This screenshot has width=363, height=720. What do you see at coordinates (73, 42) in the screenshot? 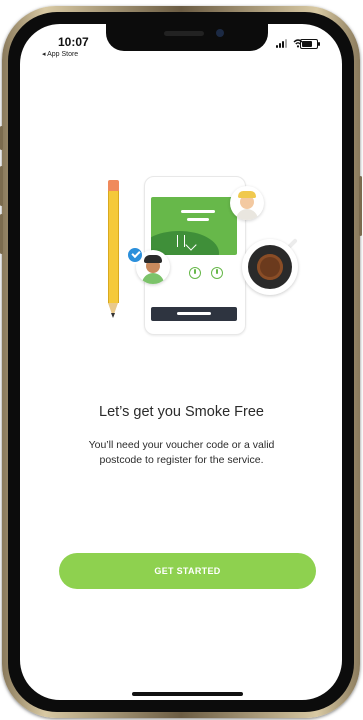
I see `status-time: 10:07` at bounding box center [73, 42].